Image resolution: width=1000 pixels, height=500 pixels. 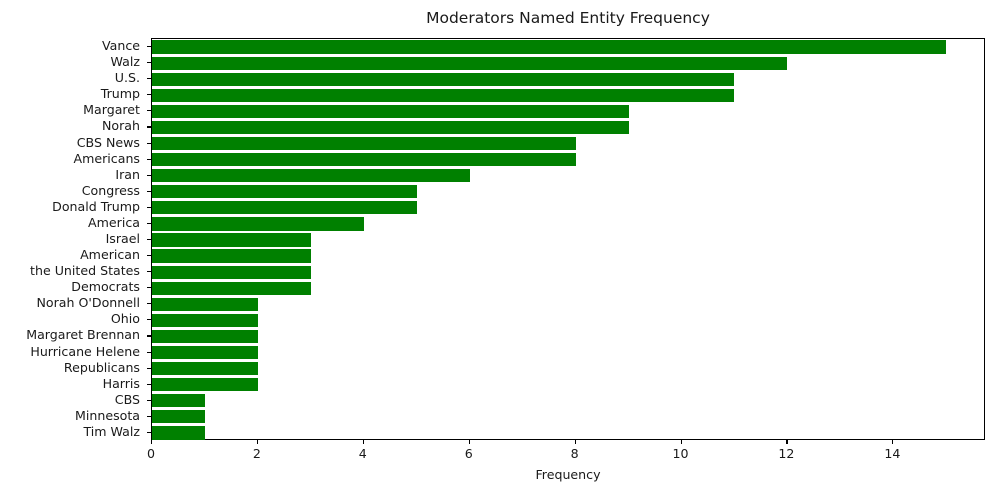 What do you see at coordinates (107, 415) in the screenshot?
I see `y-tick-label: Minnesota` at bounding box center [107, 415].